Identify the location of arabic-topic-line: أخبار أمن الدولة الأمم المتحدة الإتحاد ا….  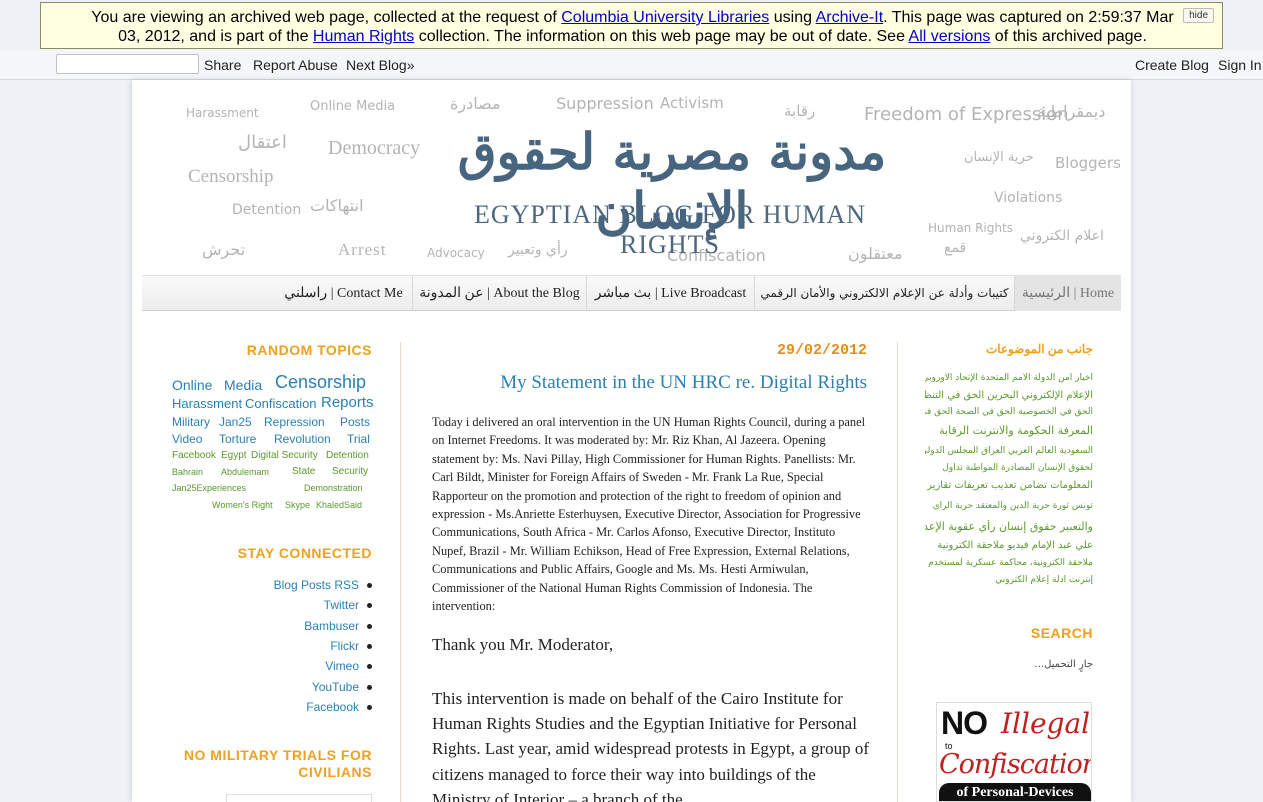
(1009, 378).